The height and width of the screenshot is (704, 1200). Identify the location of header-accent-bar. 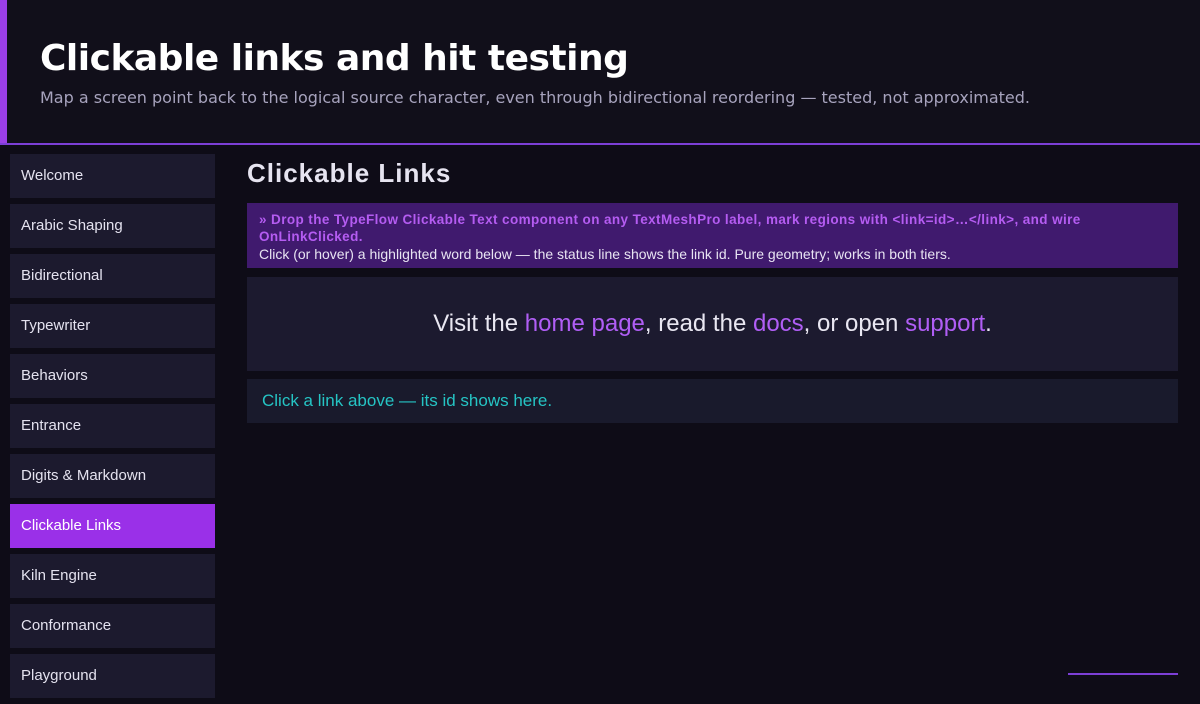
(3, 71).